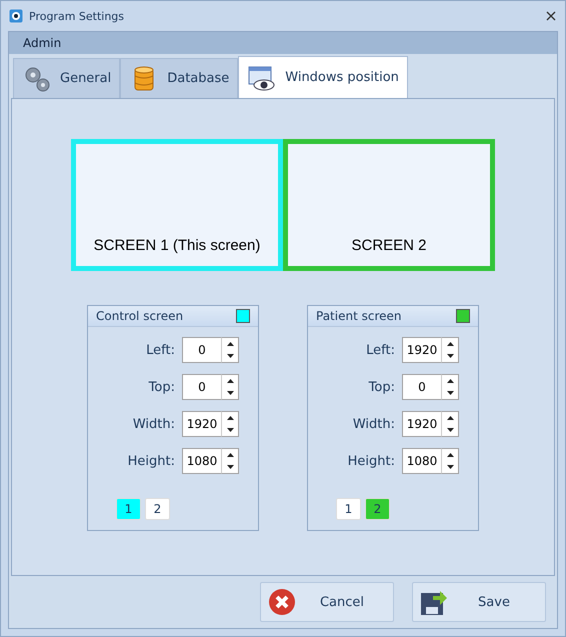 The width and height of the screenshot is (566, 637). Describe the element at coordinates (140, 316) in the screenshot. I see `group-title: Control screen` at that location.